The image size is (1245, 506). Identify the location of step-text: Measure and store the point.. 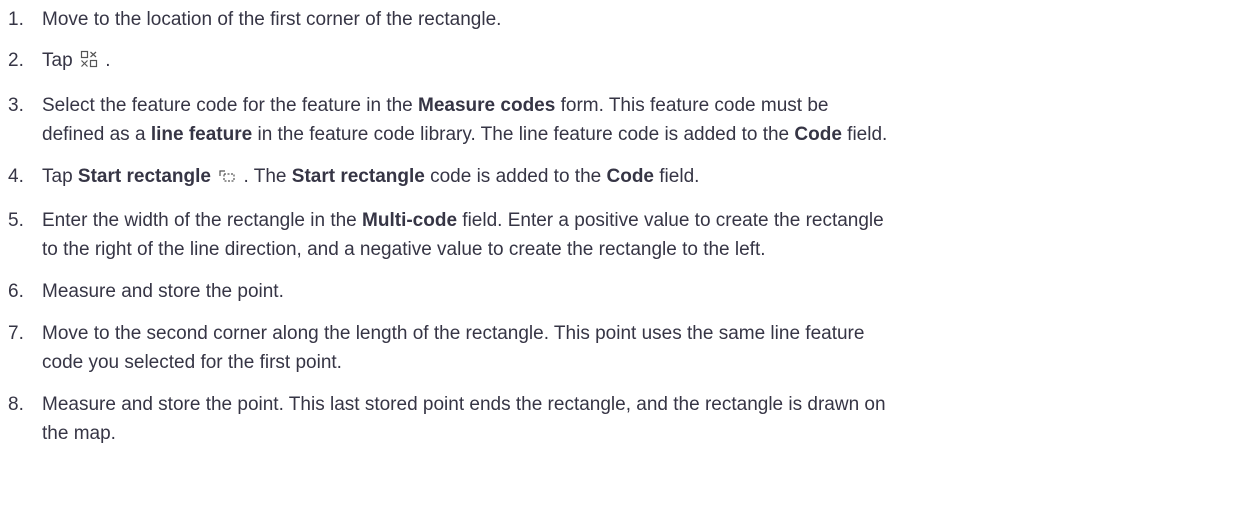
(163, 291).